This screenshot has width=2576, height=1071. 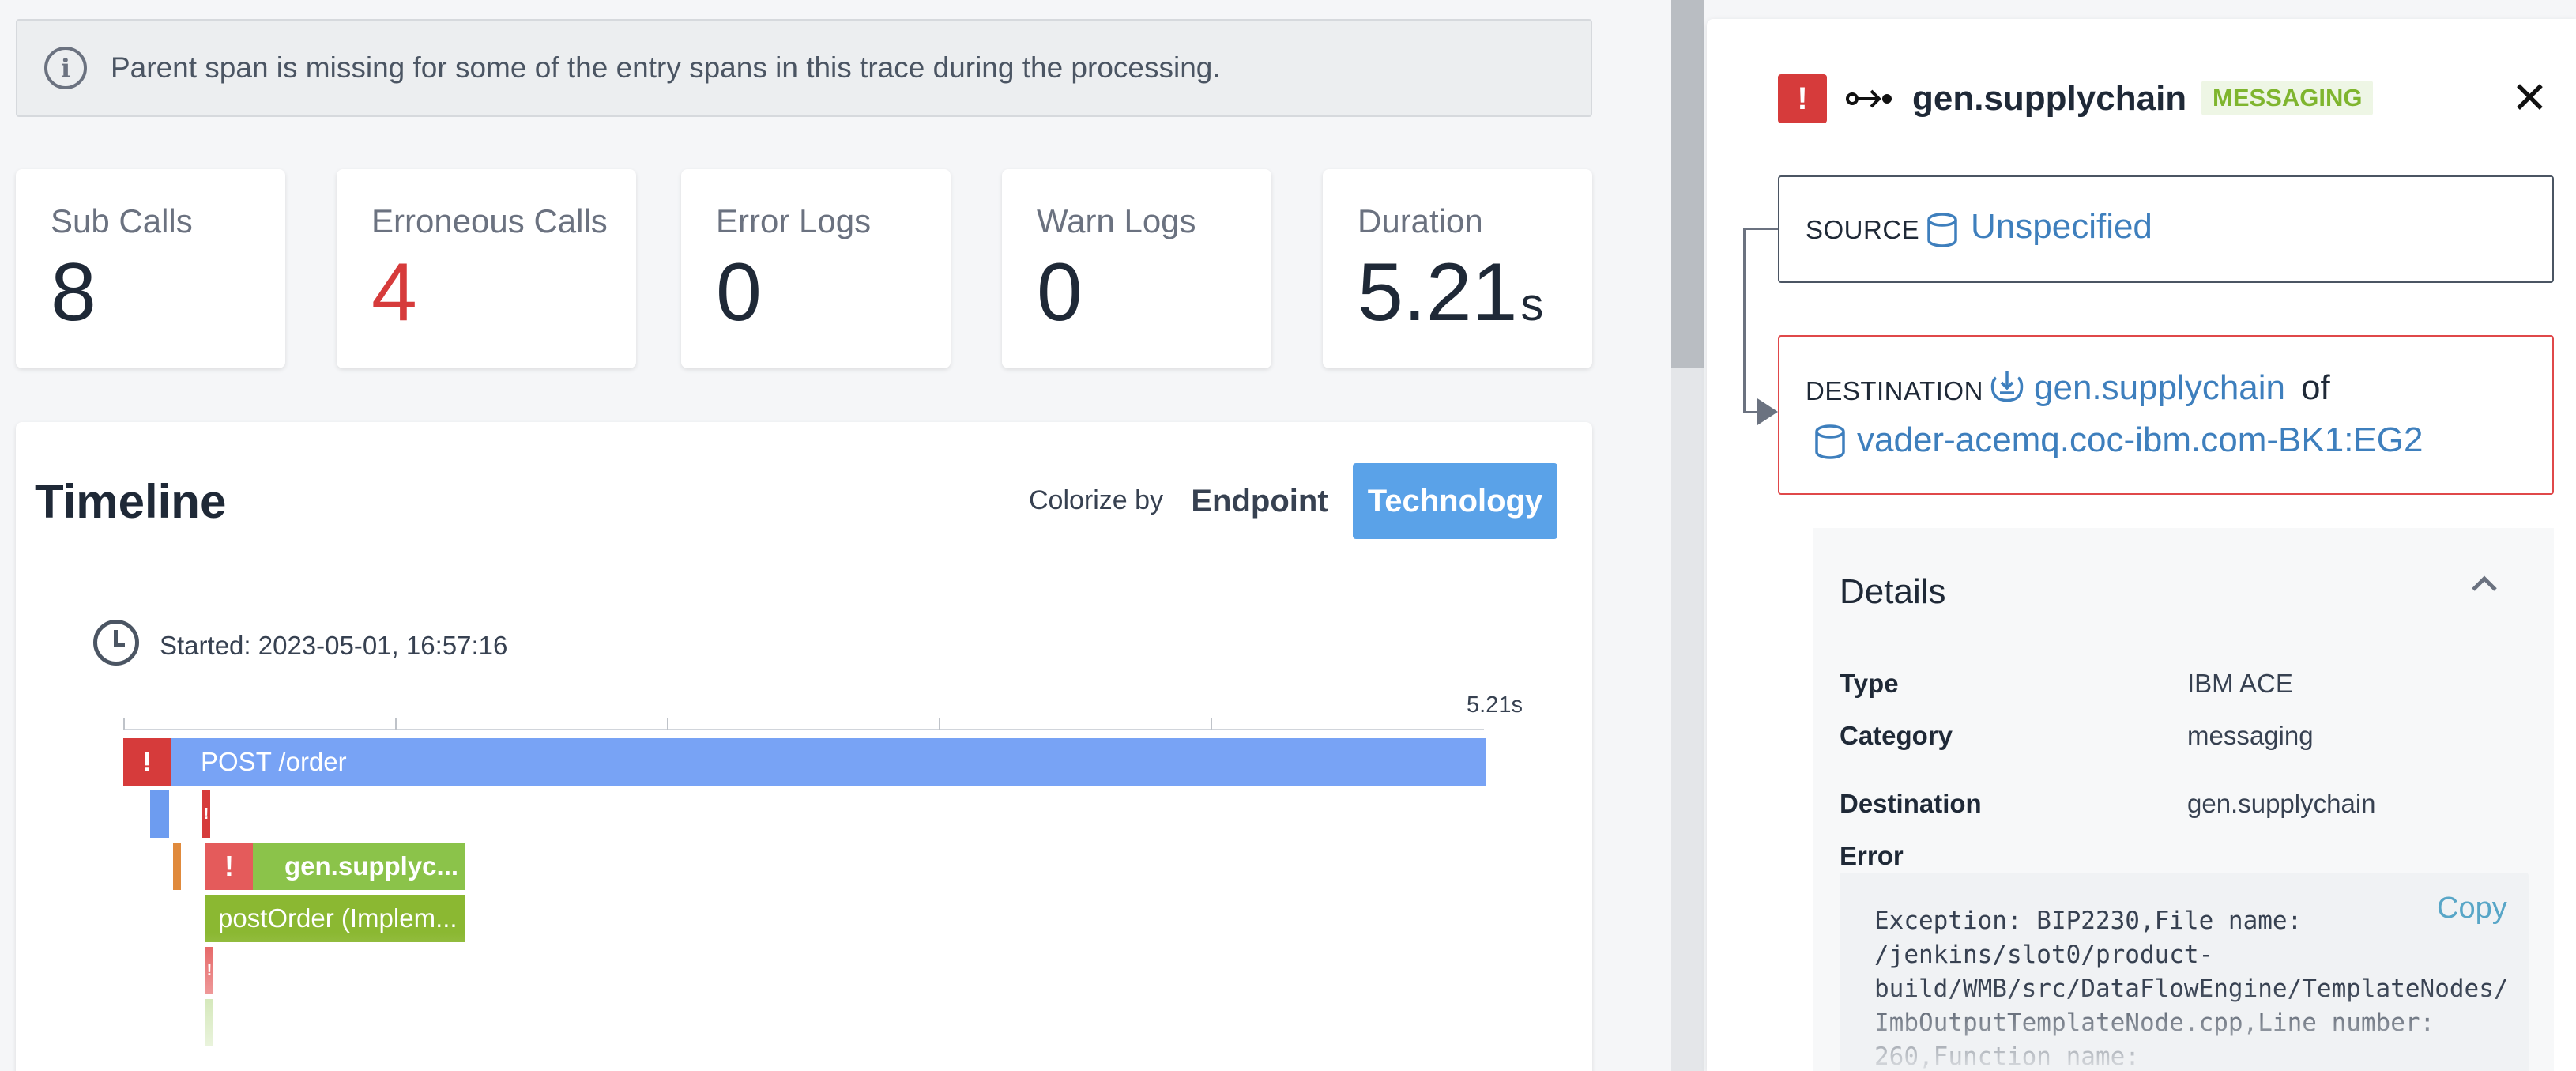 I want to click on chevron-up-icon, so click(x=2484, y=585).